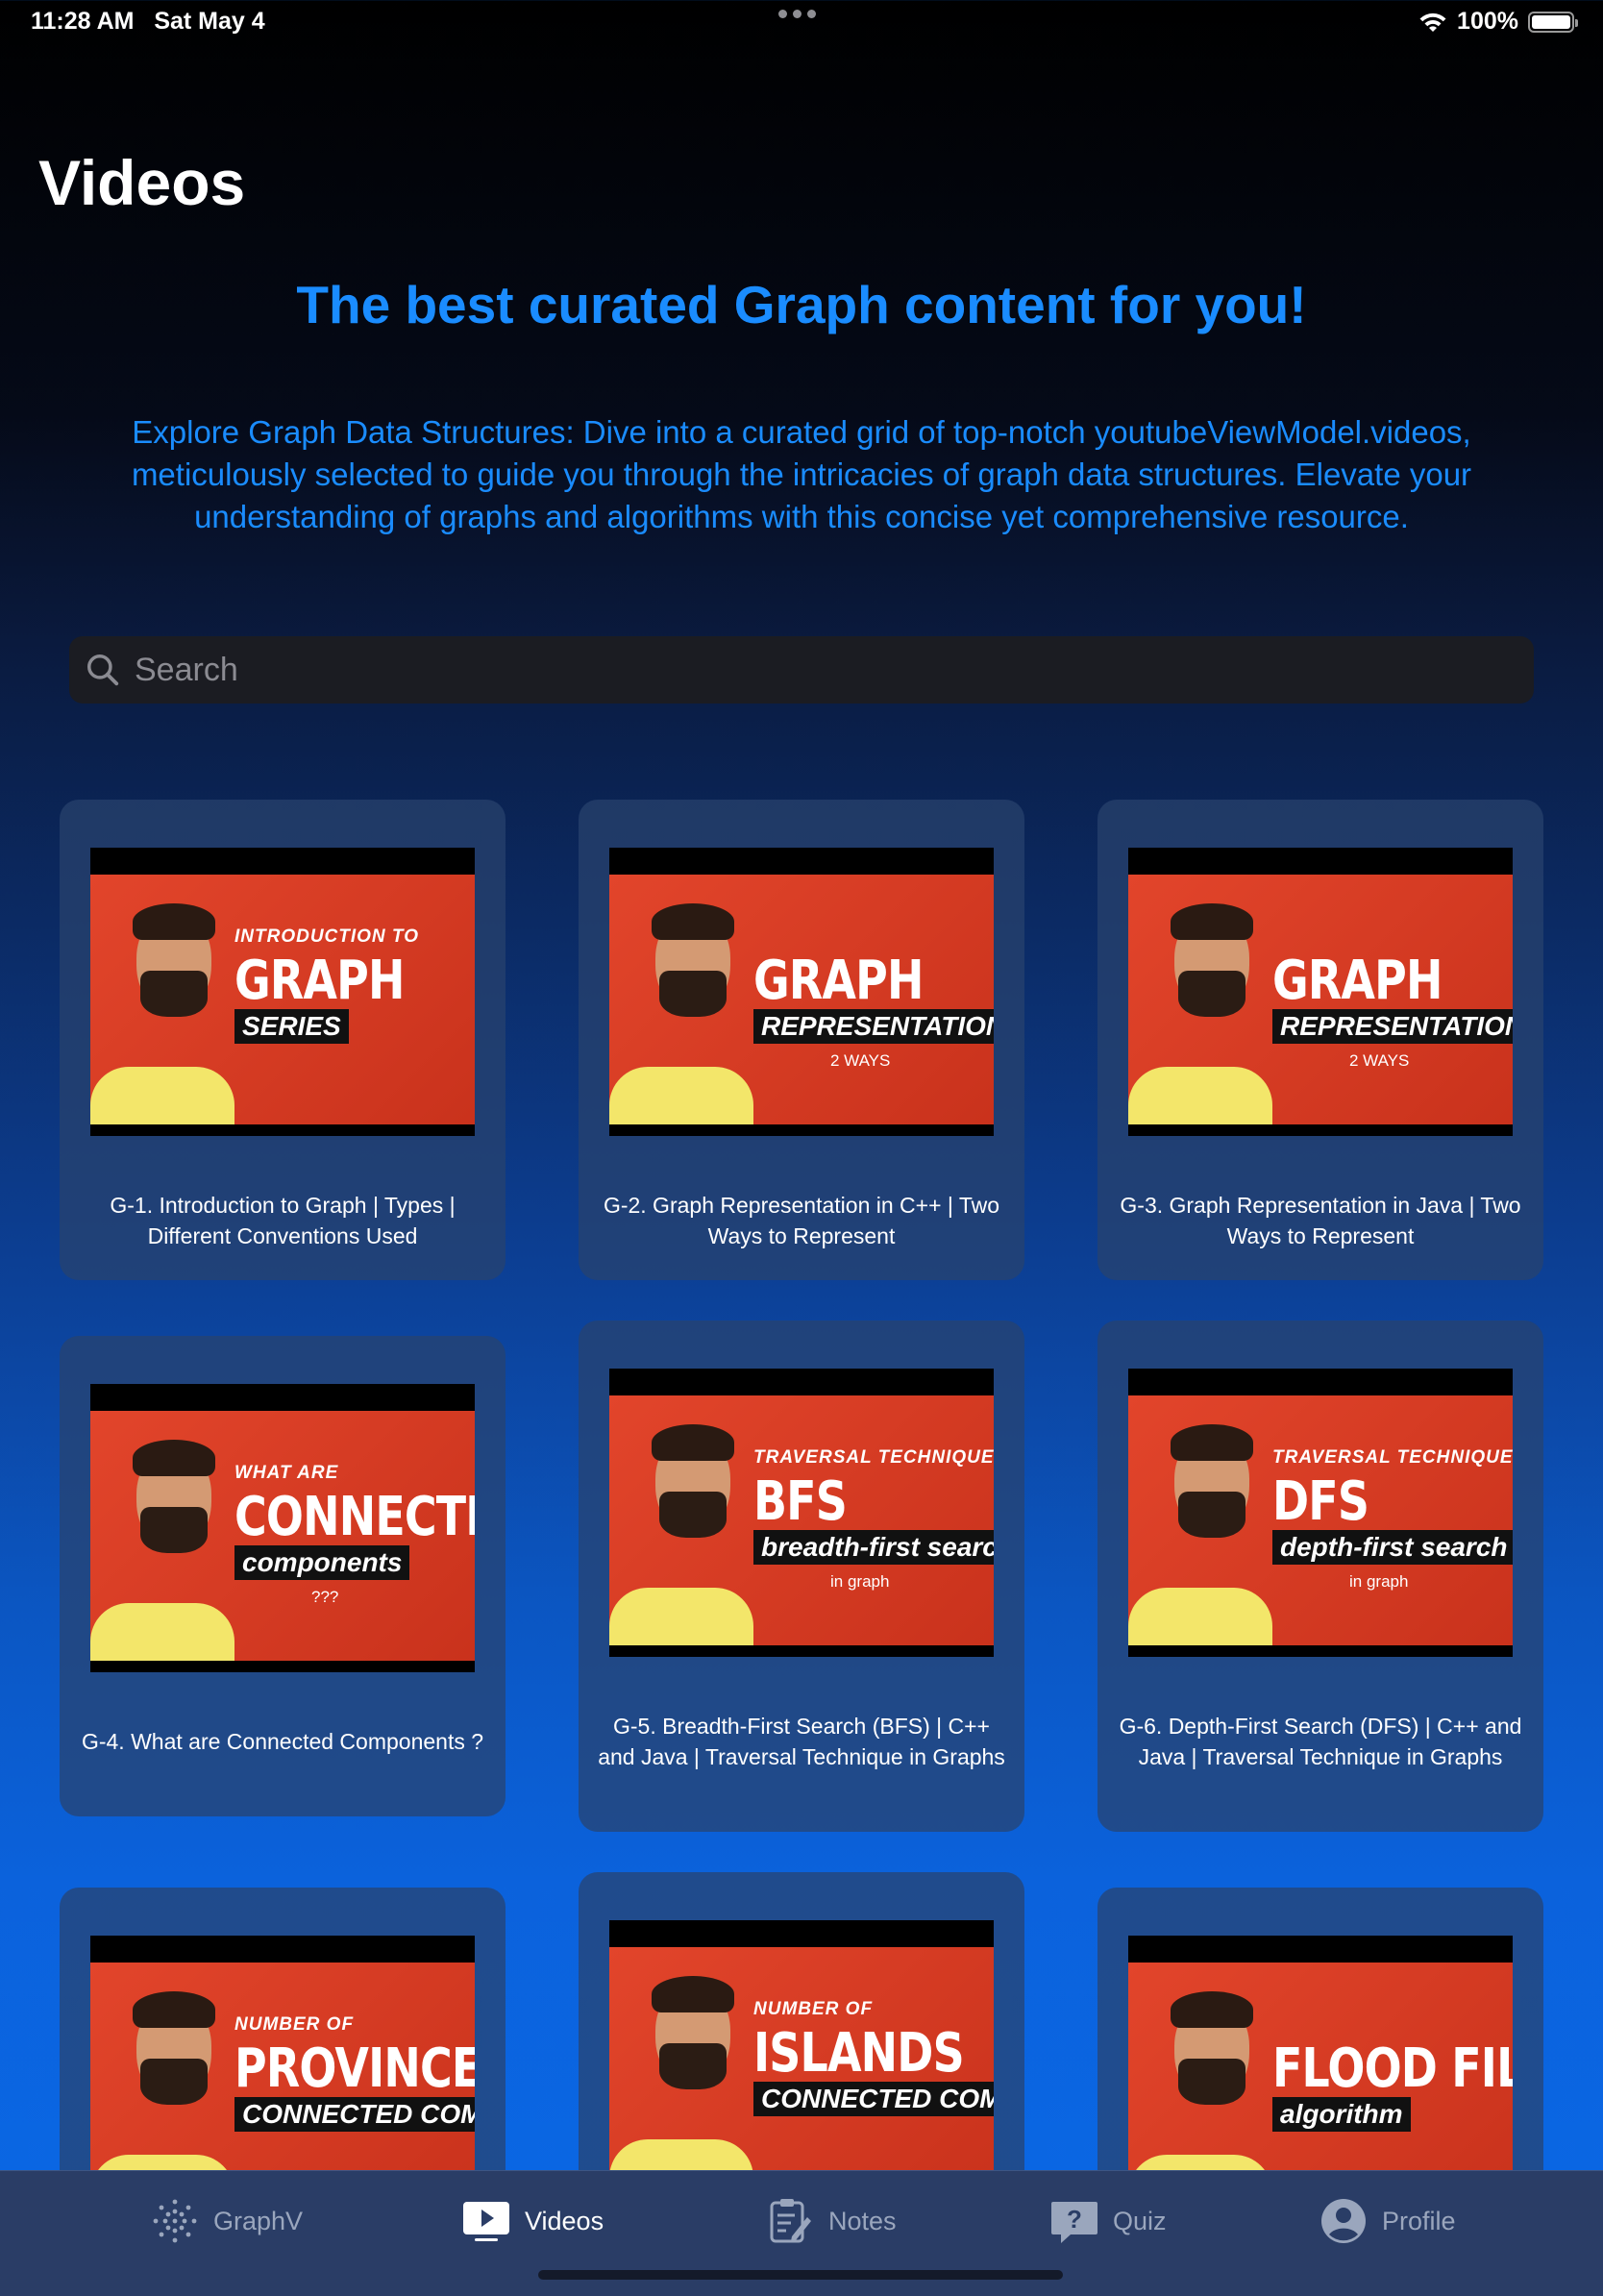  I want to click on search-bar, so click(801, 670).